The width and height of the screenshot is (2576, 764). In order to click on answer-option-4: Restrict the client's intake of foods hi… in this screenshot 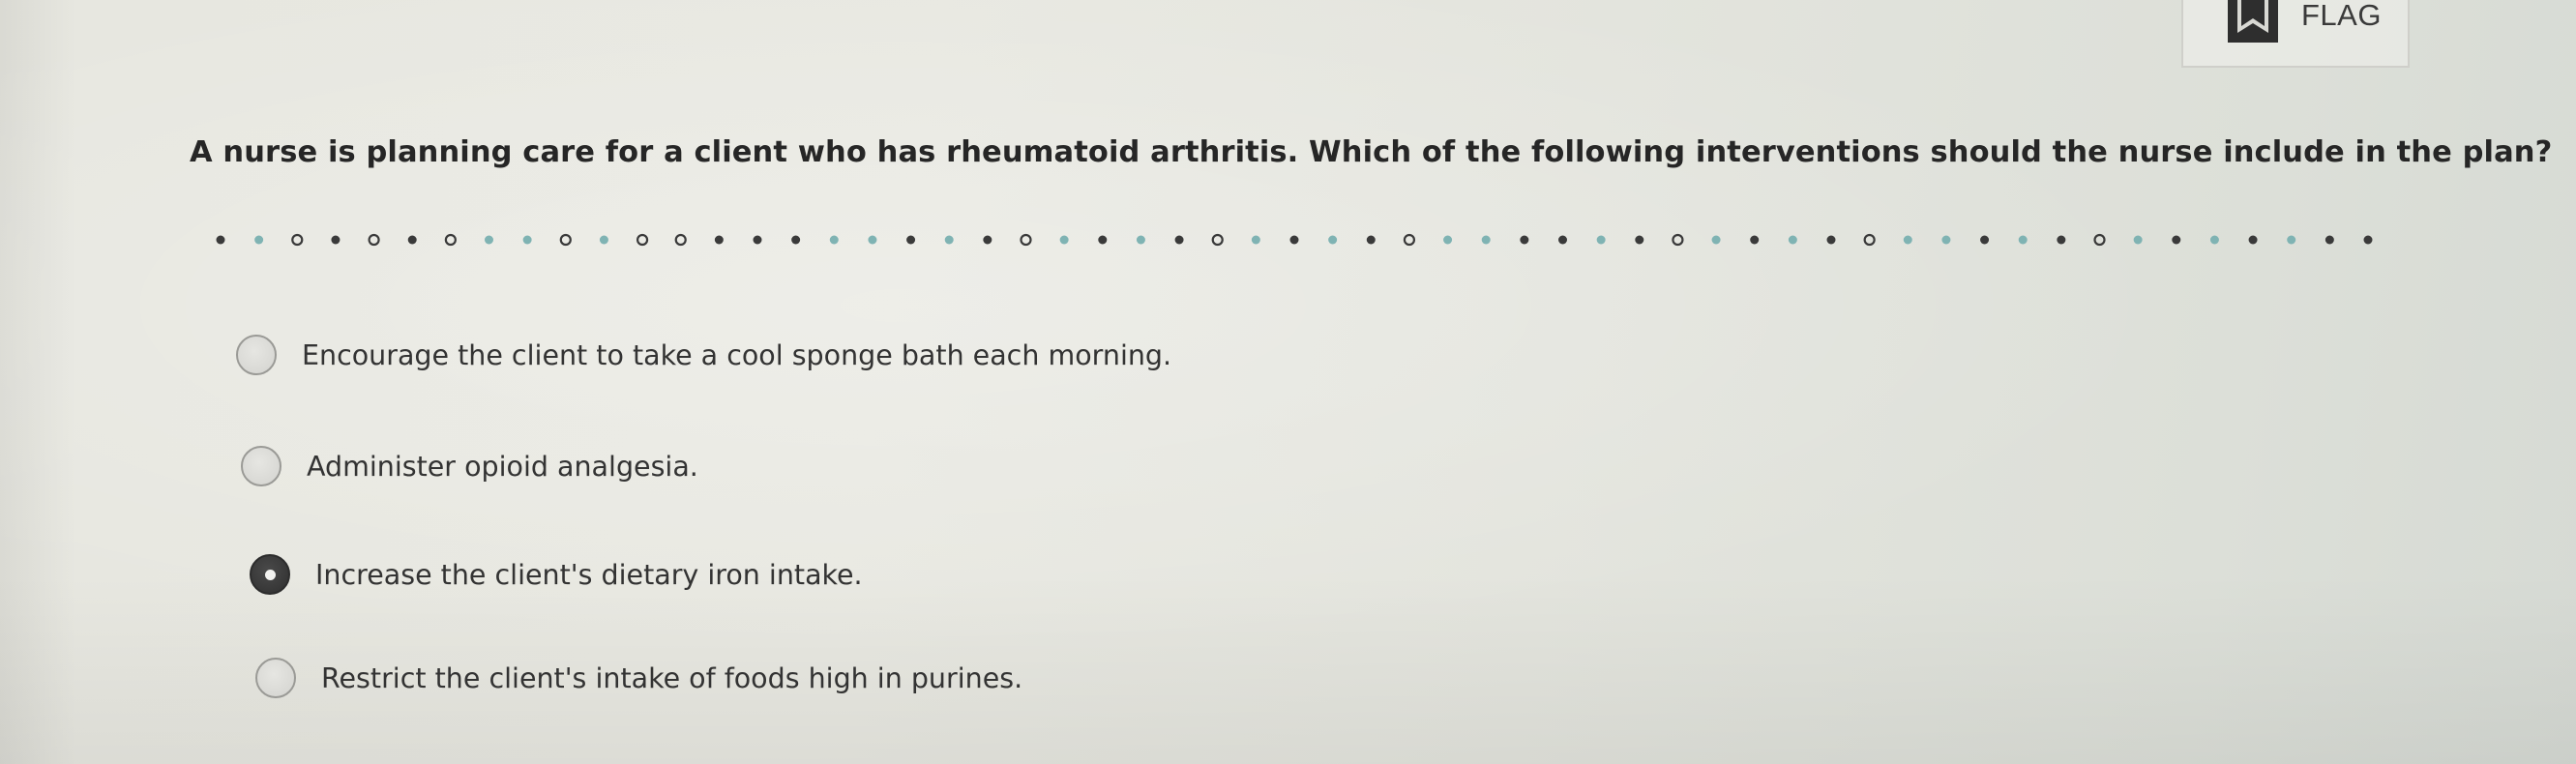, I will do `click(638, 678)`.